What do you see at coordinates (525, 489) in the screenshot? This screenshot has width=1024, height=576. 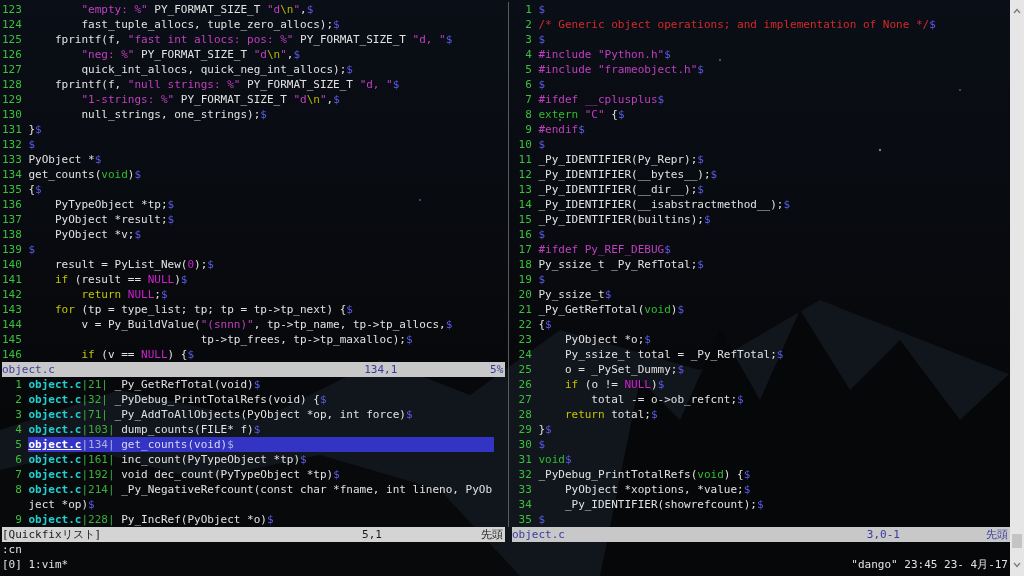 I see `line-number: 33` at bounding box center [525, 489].